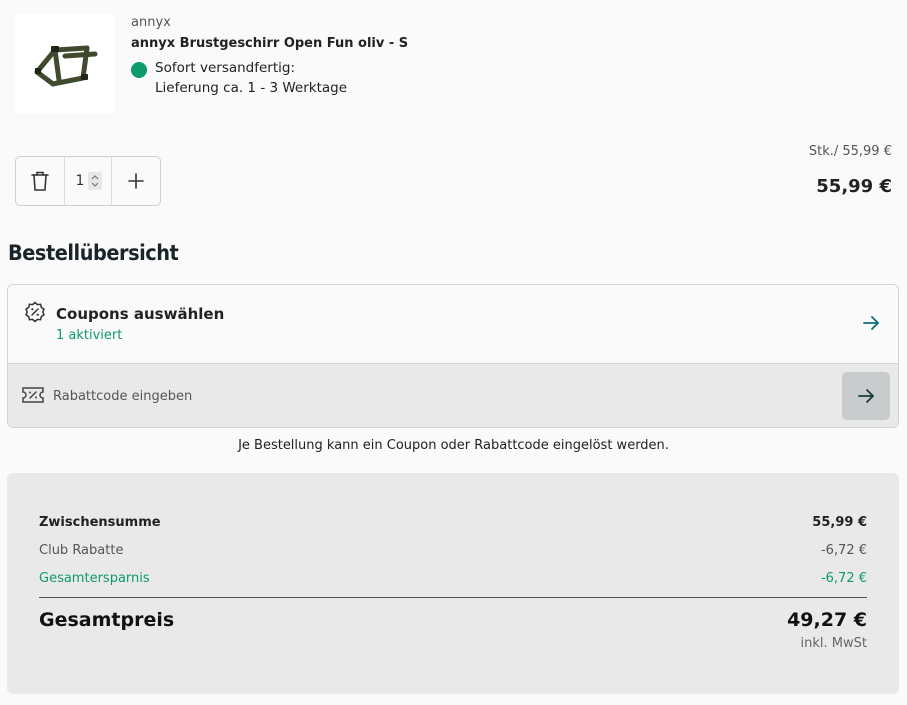 The width and height of the screenshot is (907, 705). I want to click on product-brand: annyx, so click(151, 22).